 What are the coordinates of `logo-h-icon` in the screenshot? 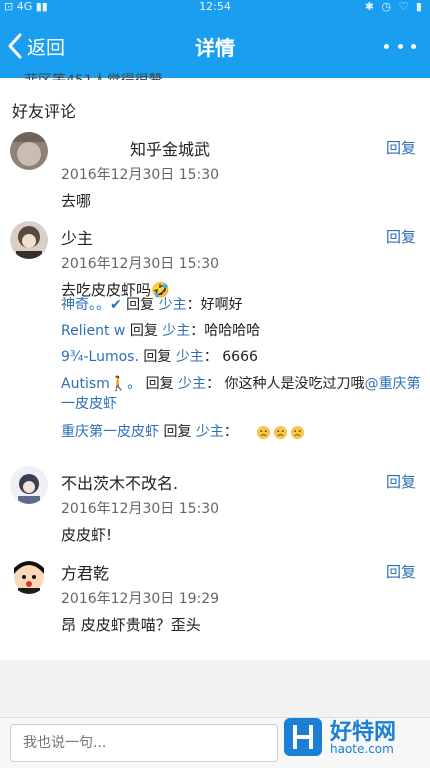 It's located at (303, 737).